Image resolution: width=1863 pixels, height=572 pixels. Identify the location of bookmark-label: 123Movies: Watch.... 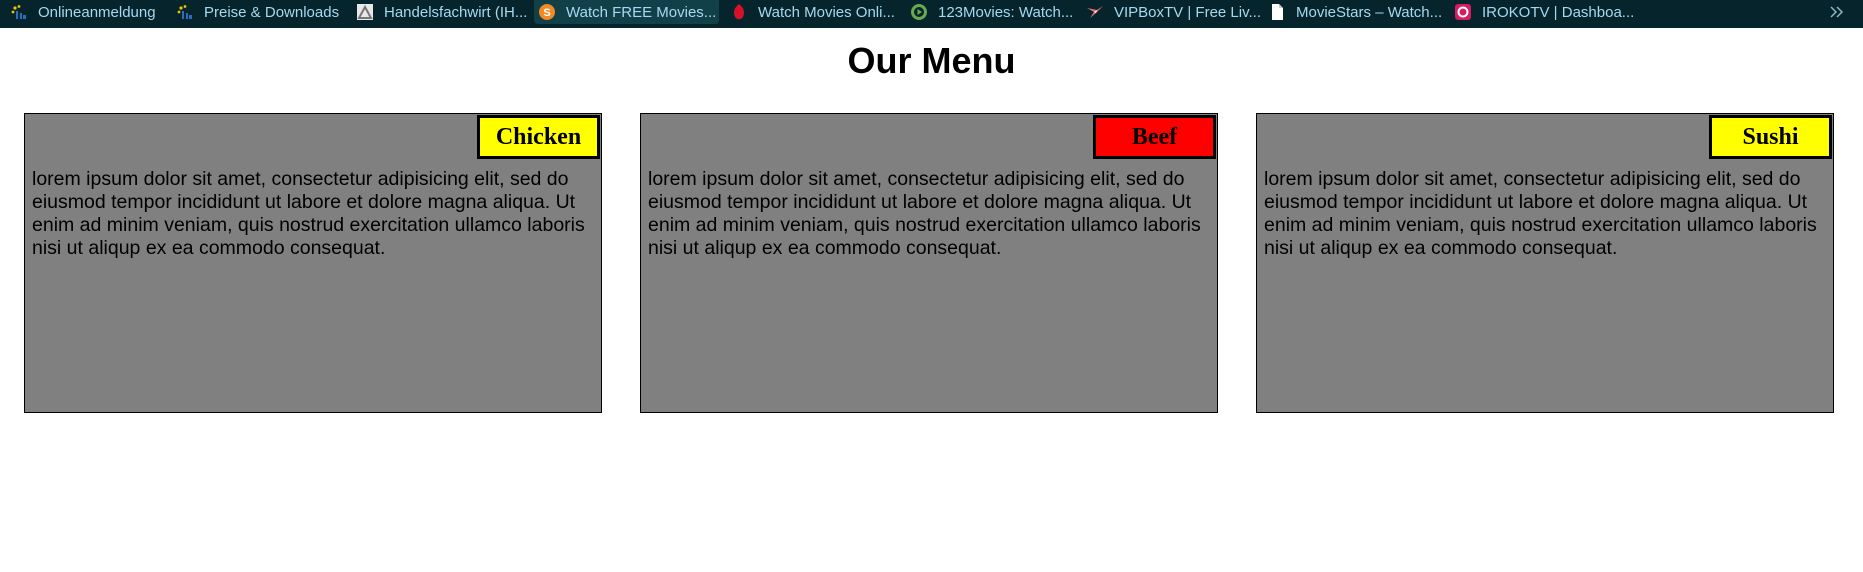
(1006, 12).